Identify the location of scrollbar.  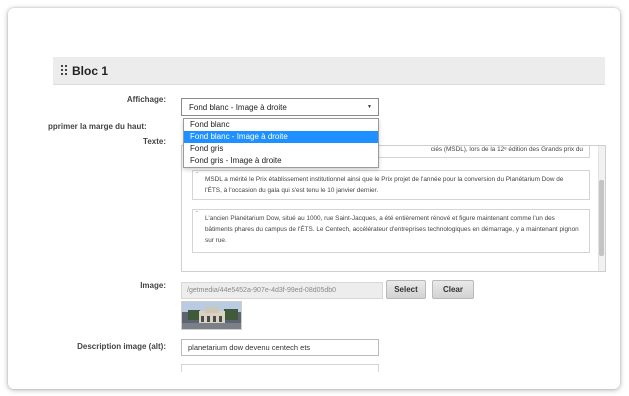
(601, 208).